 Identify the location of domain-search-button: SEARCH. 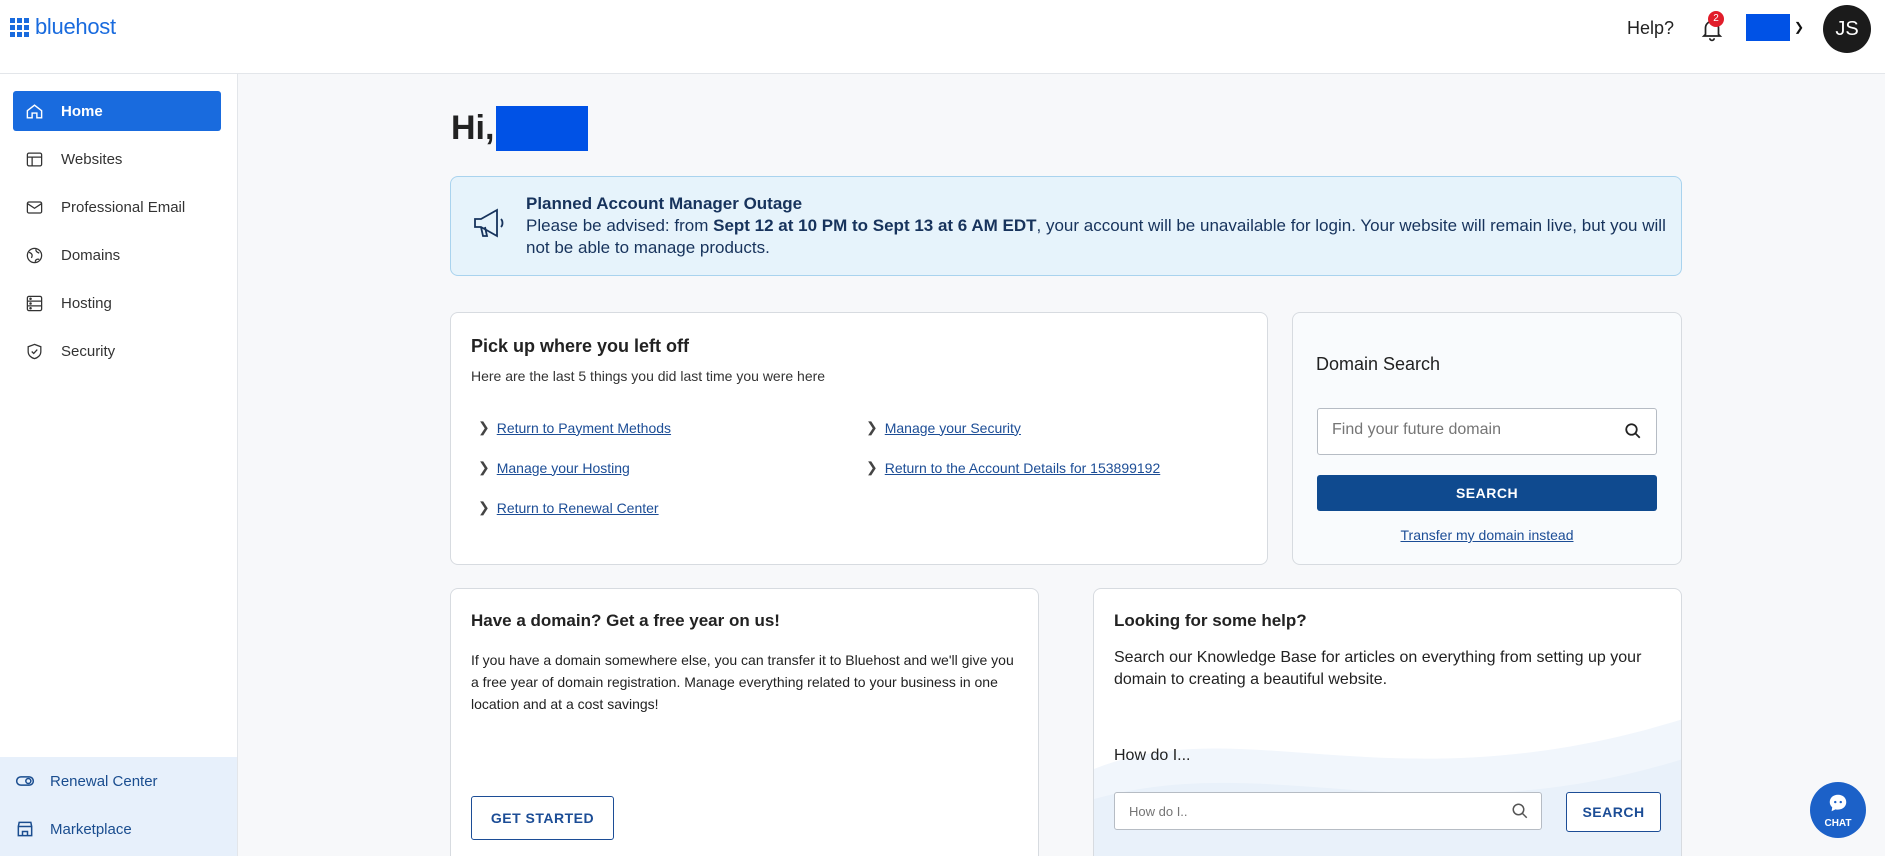
(1487, 493).